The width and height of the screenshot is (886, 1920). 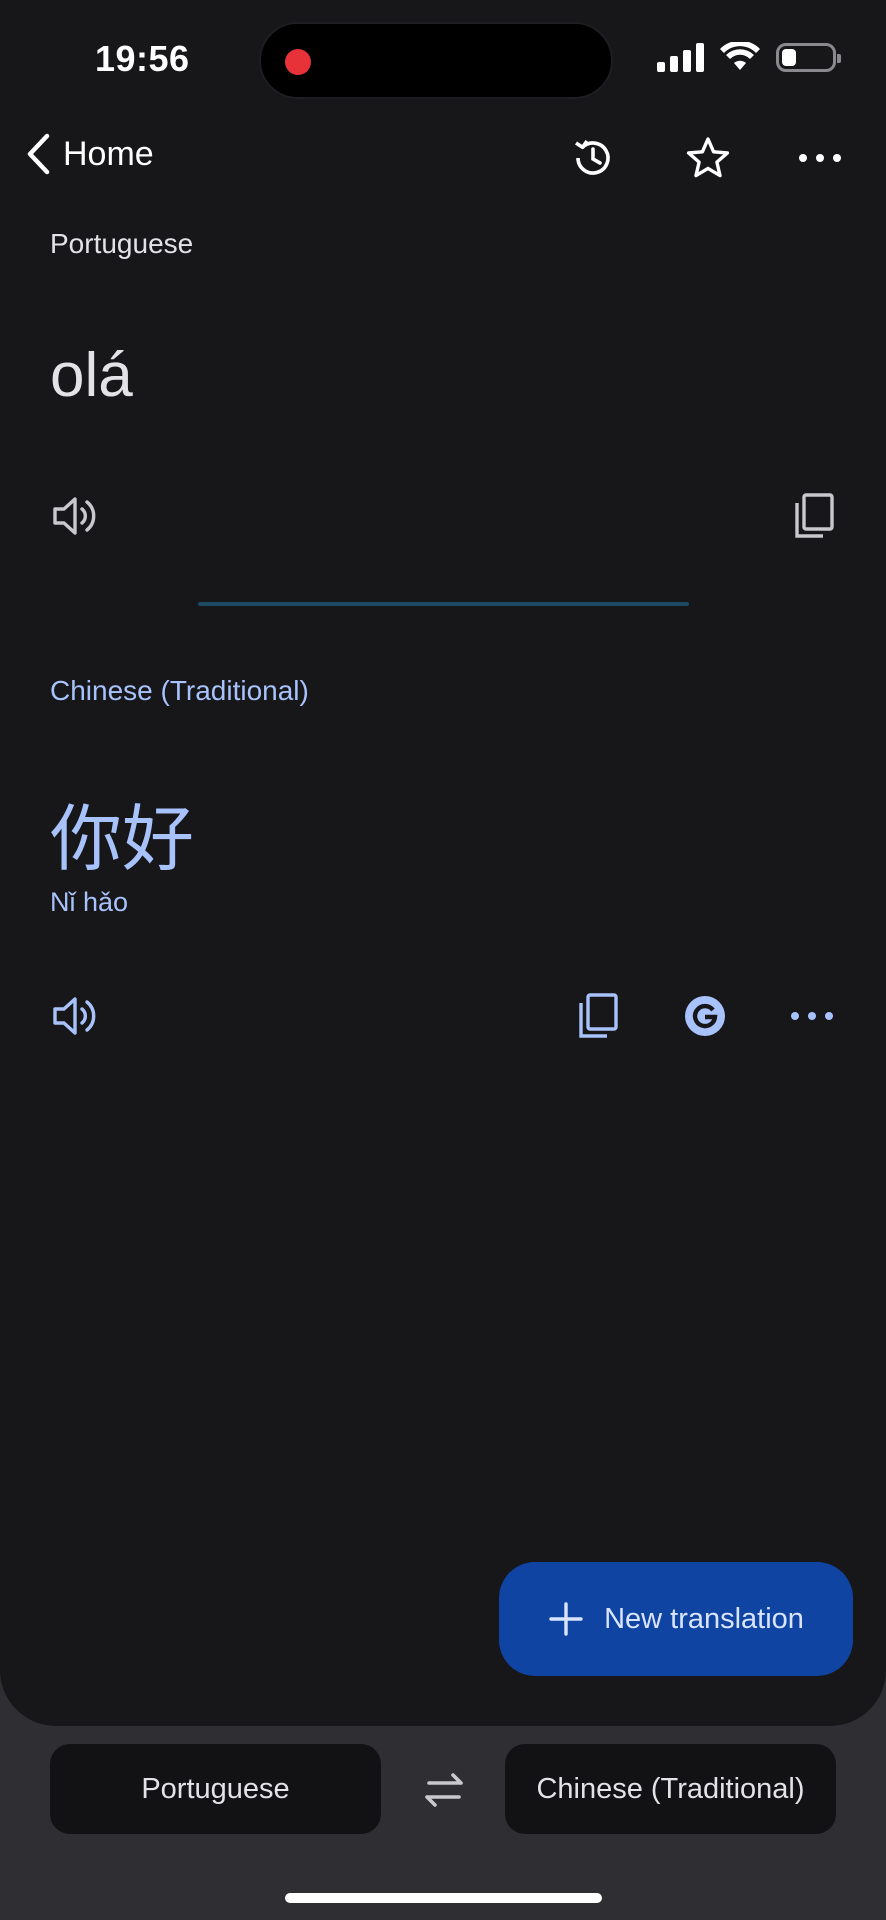 I want to click on dynamic-island, so click(x=436, y=60).